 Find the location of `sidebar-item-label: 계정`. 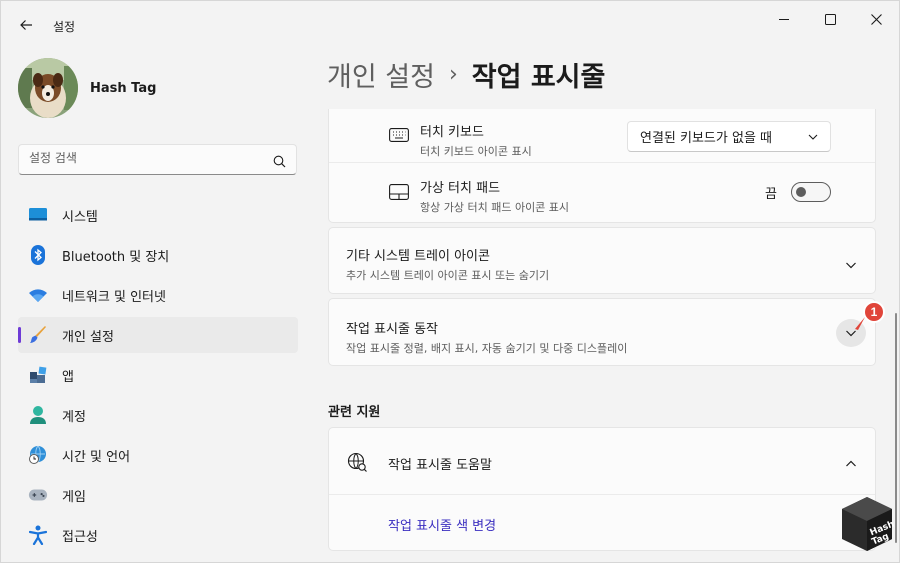

sidebar-item-label: 계정 is located at coordinates (74, 417).